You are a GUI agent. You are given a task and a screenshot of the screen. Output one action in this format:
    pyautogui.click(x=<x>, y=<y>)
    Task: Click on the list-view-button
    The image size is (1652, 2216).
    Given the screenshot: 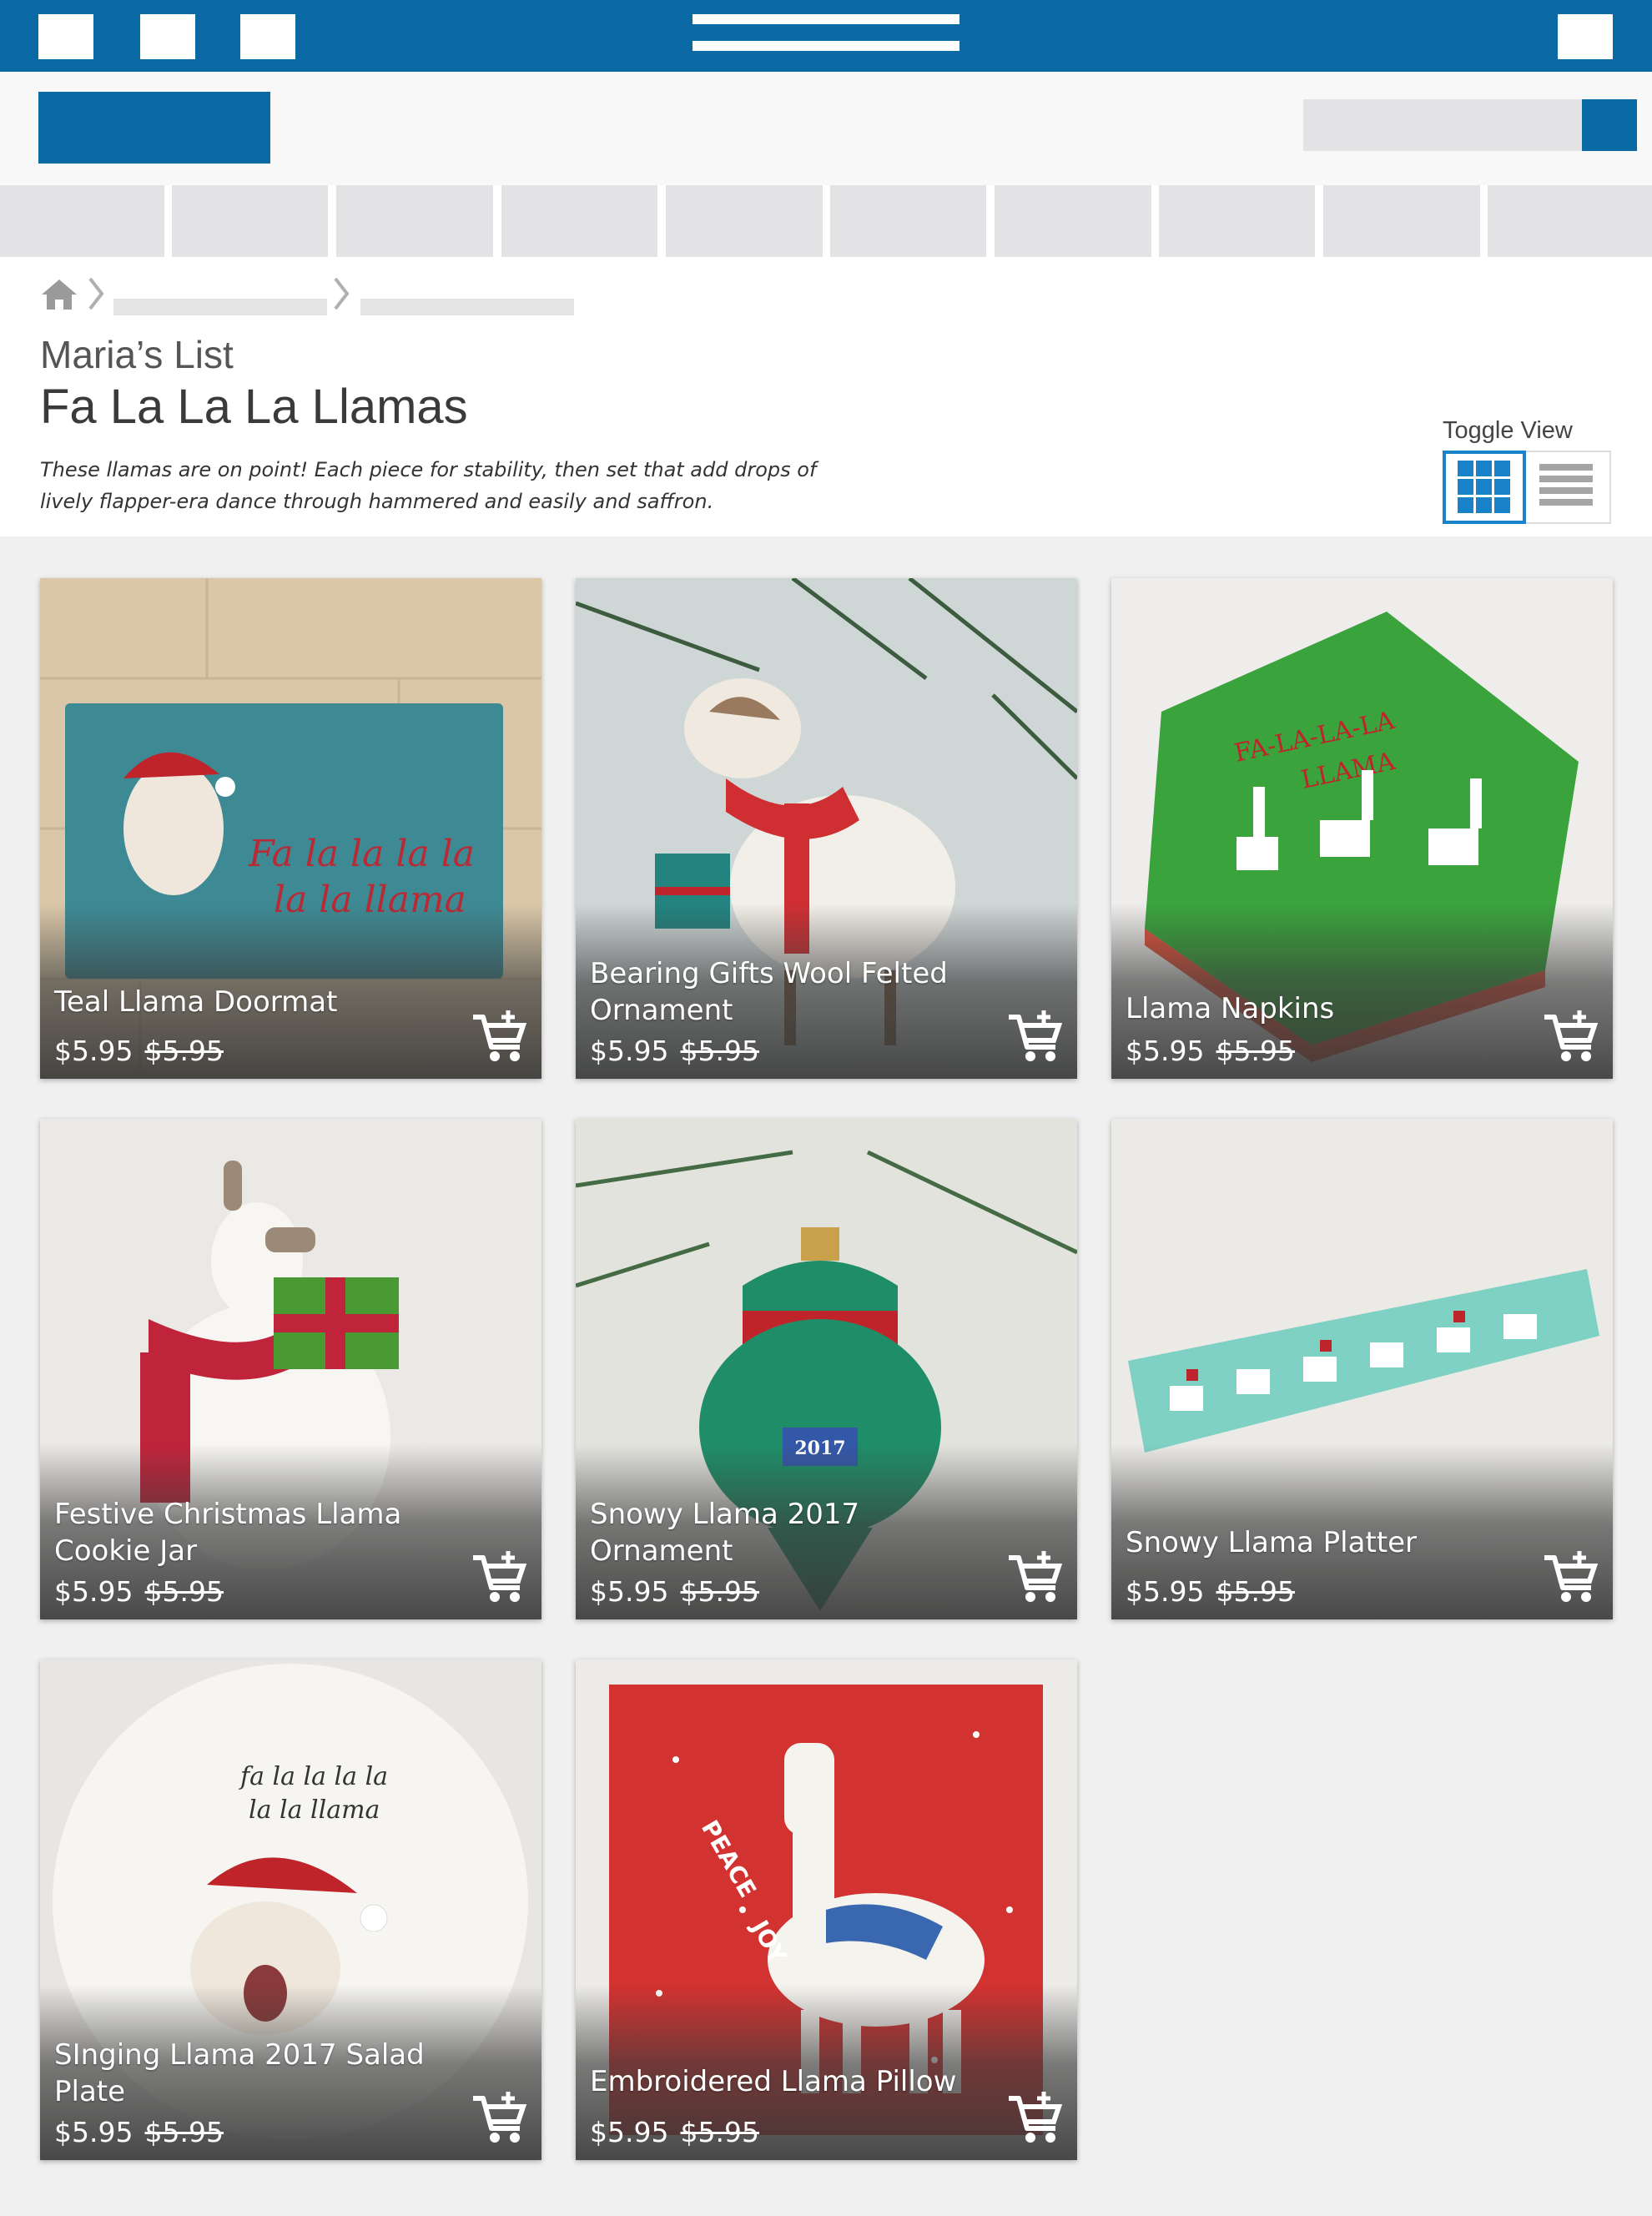 What is the action you would take?
    pyautogui.click(x=1569, y=487)
    